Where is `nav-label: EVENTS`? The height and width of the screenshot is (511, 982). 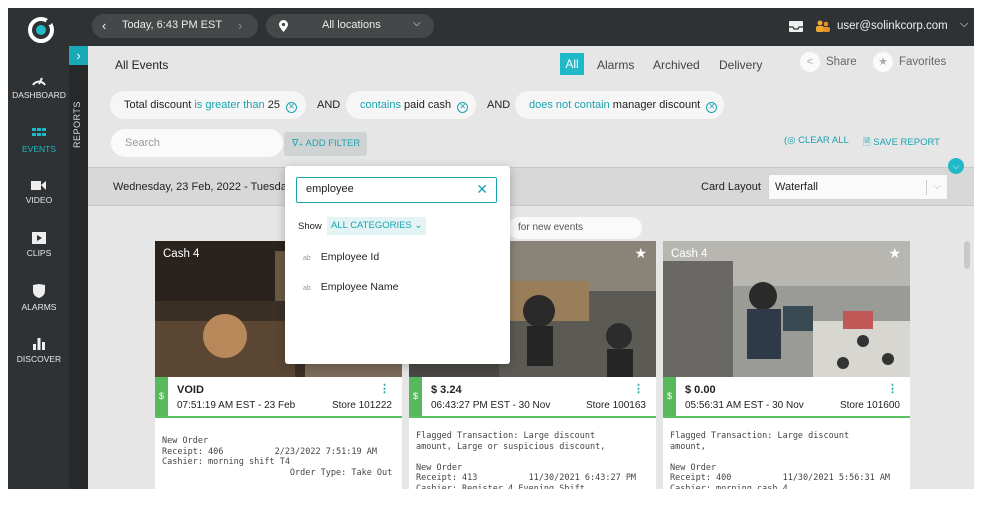
nav-label: EVENTS is located at coordinates (38, 149).